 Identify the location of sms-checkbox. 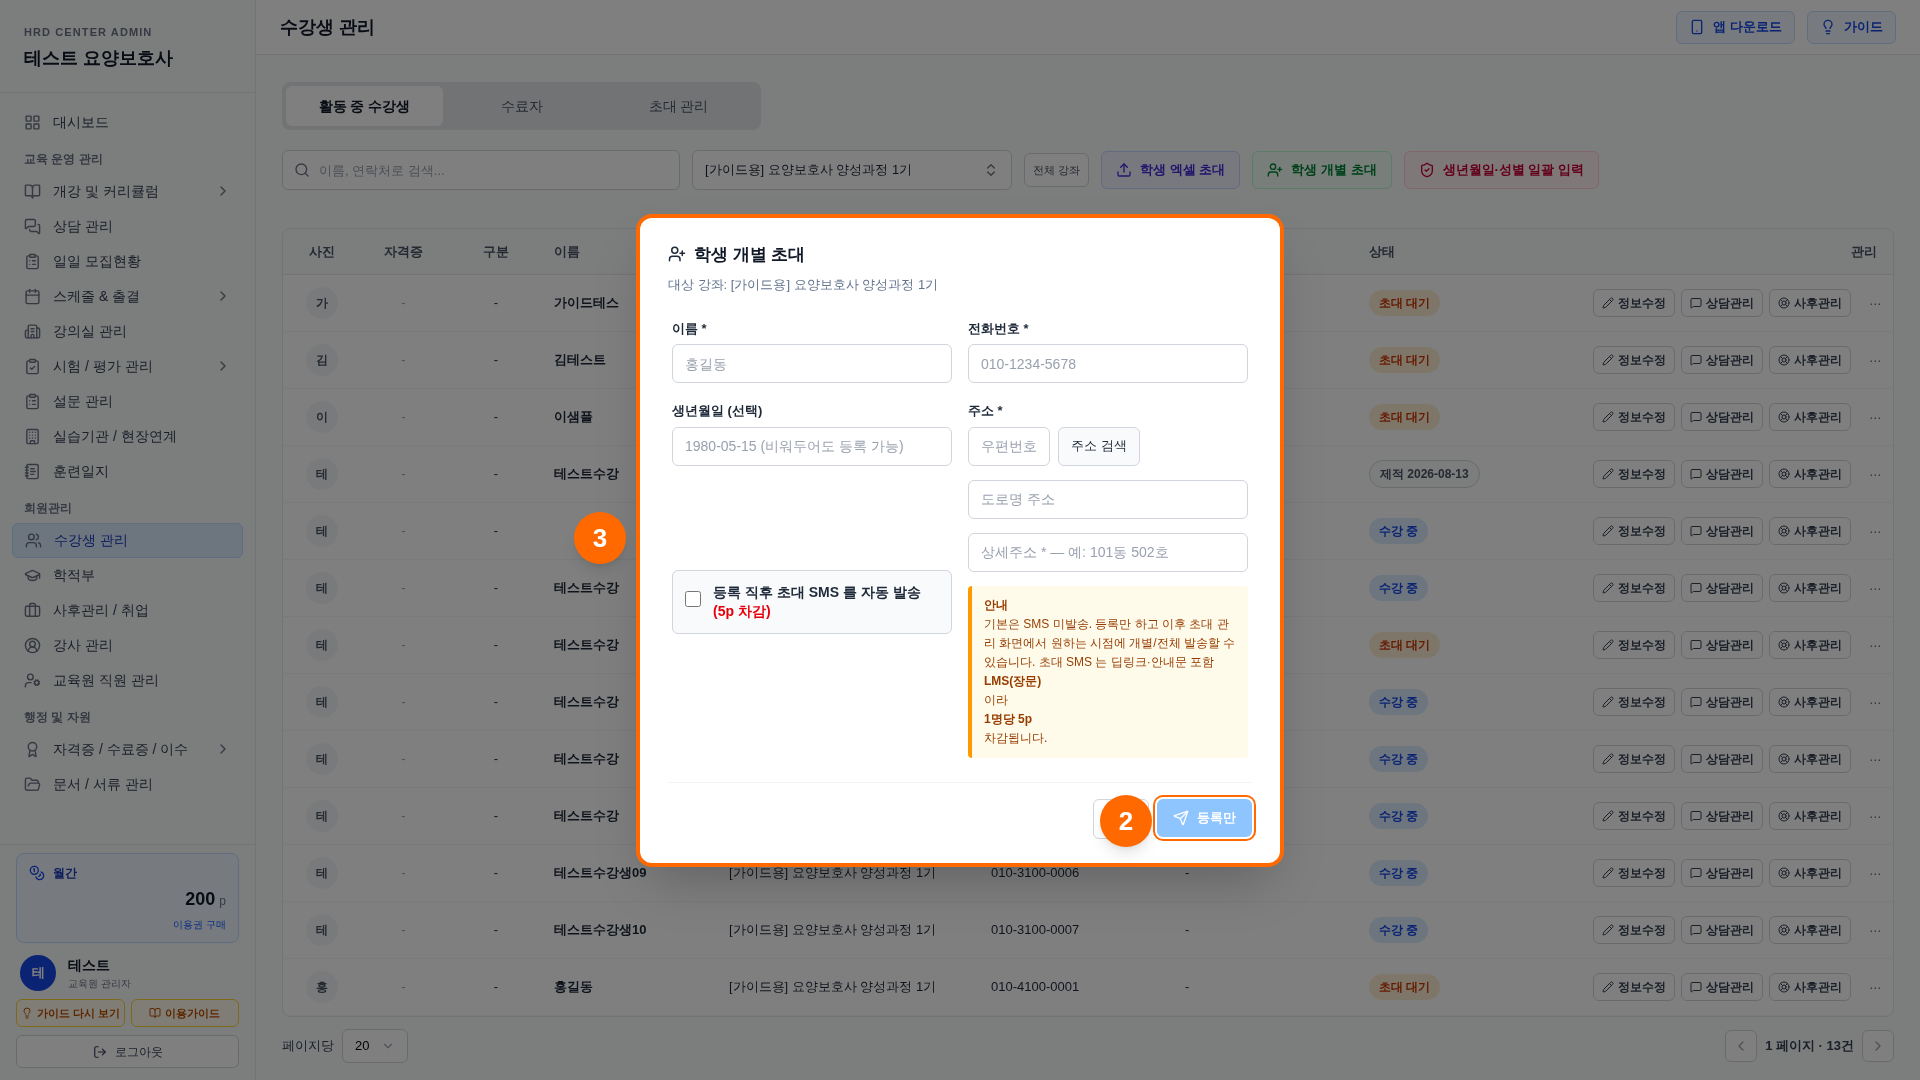
(693, 598).